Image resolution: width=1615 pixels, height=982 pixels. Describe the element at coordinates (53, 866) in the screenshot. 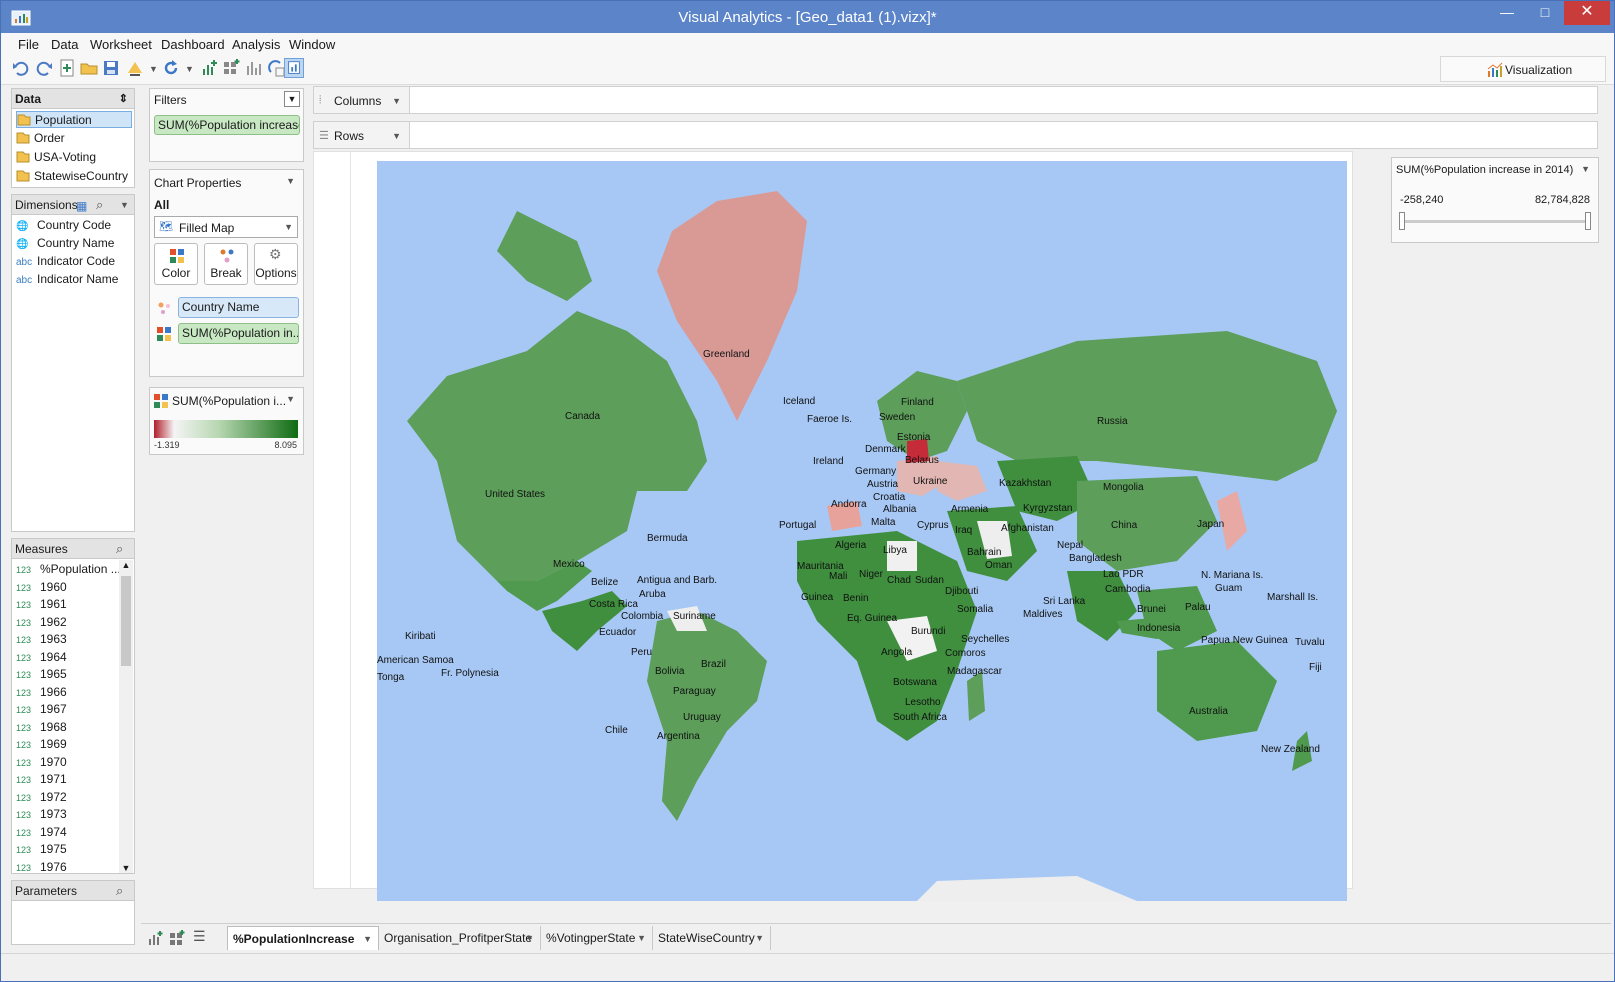

I see `measure-label: 1976` at that location.